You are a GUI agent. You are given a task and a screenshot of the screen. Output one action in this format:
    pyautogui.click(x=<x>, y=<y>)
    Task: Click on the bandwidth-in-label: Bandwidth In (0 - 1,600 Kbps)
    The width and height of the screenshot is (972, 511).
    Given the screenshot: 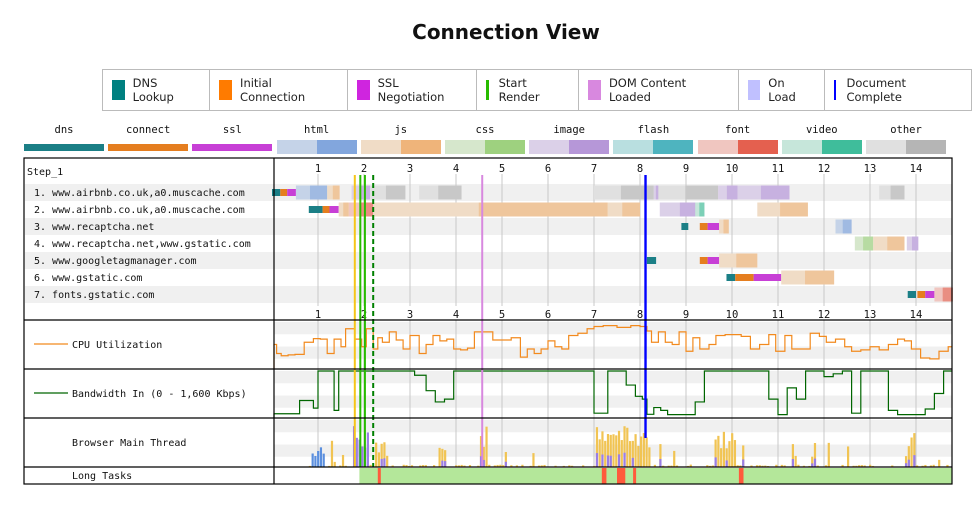 What is the action you would take?
    pyautogui.click(x=159, y=394)
    